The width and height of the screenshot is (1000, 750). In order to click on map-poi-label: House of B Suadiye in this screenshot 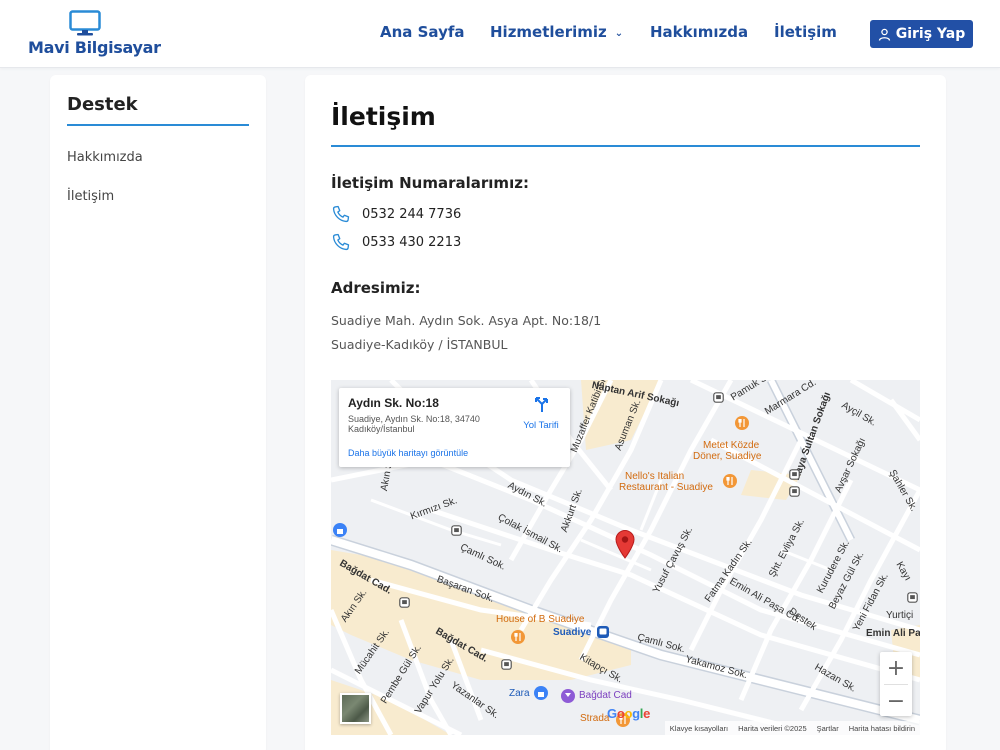, I will do `click(540, 619)`.